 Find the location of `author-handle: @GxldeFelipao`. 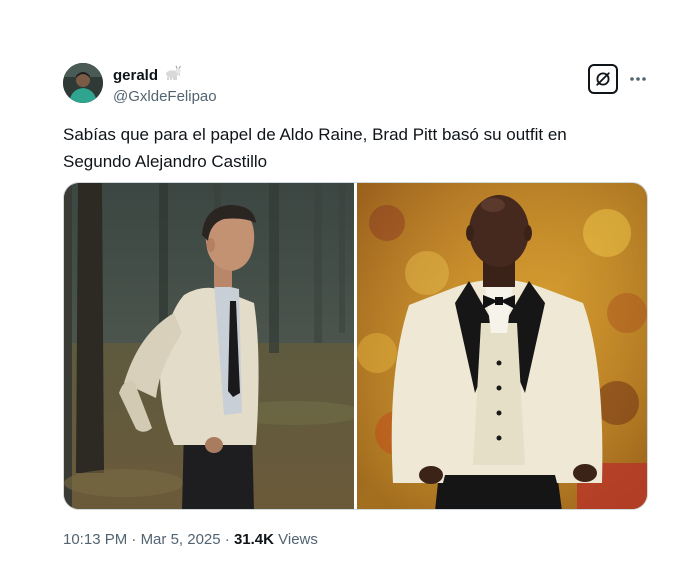

author-handle: @GxldeFelipao is located at coordinates (165, 96).